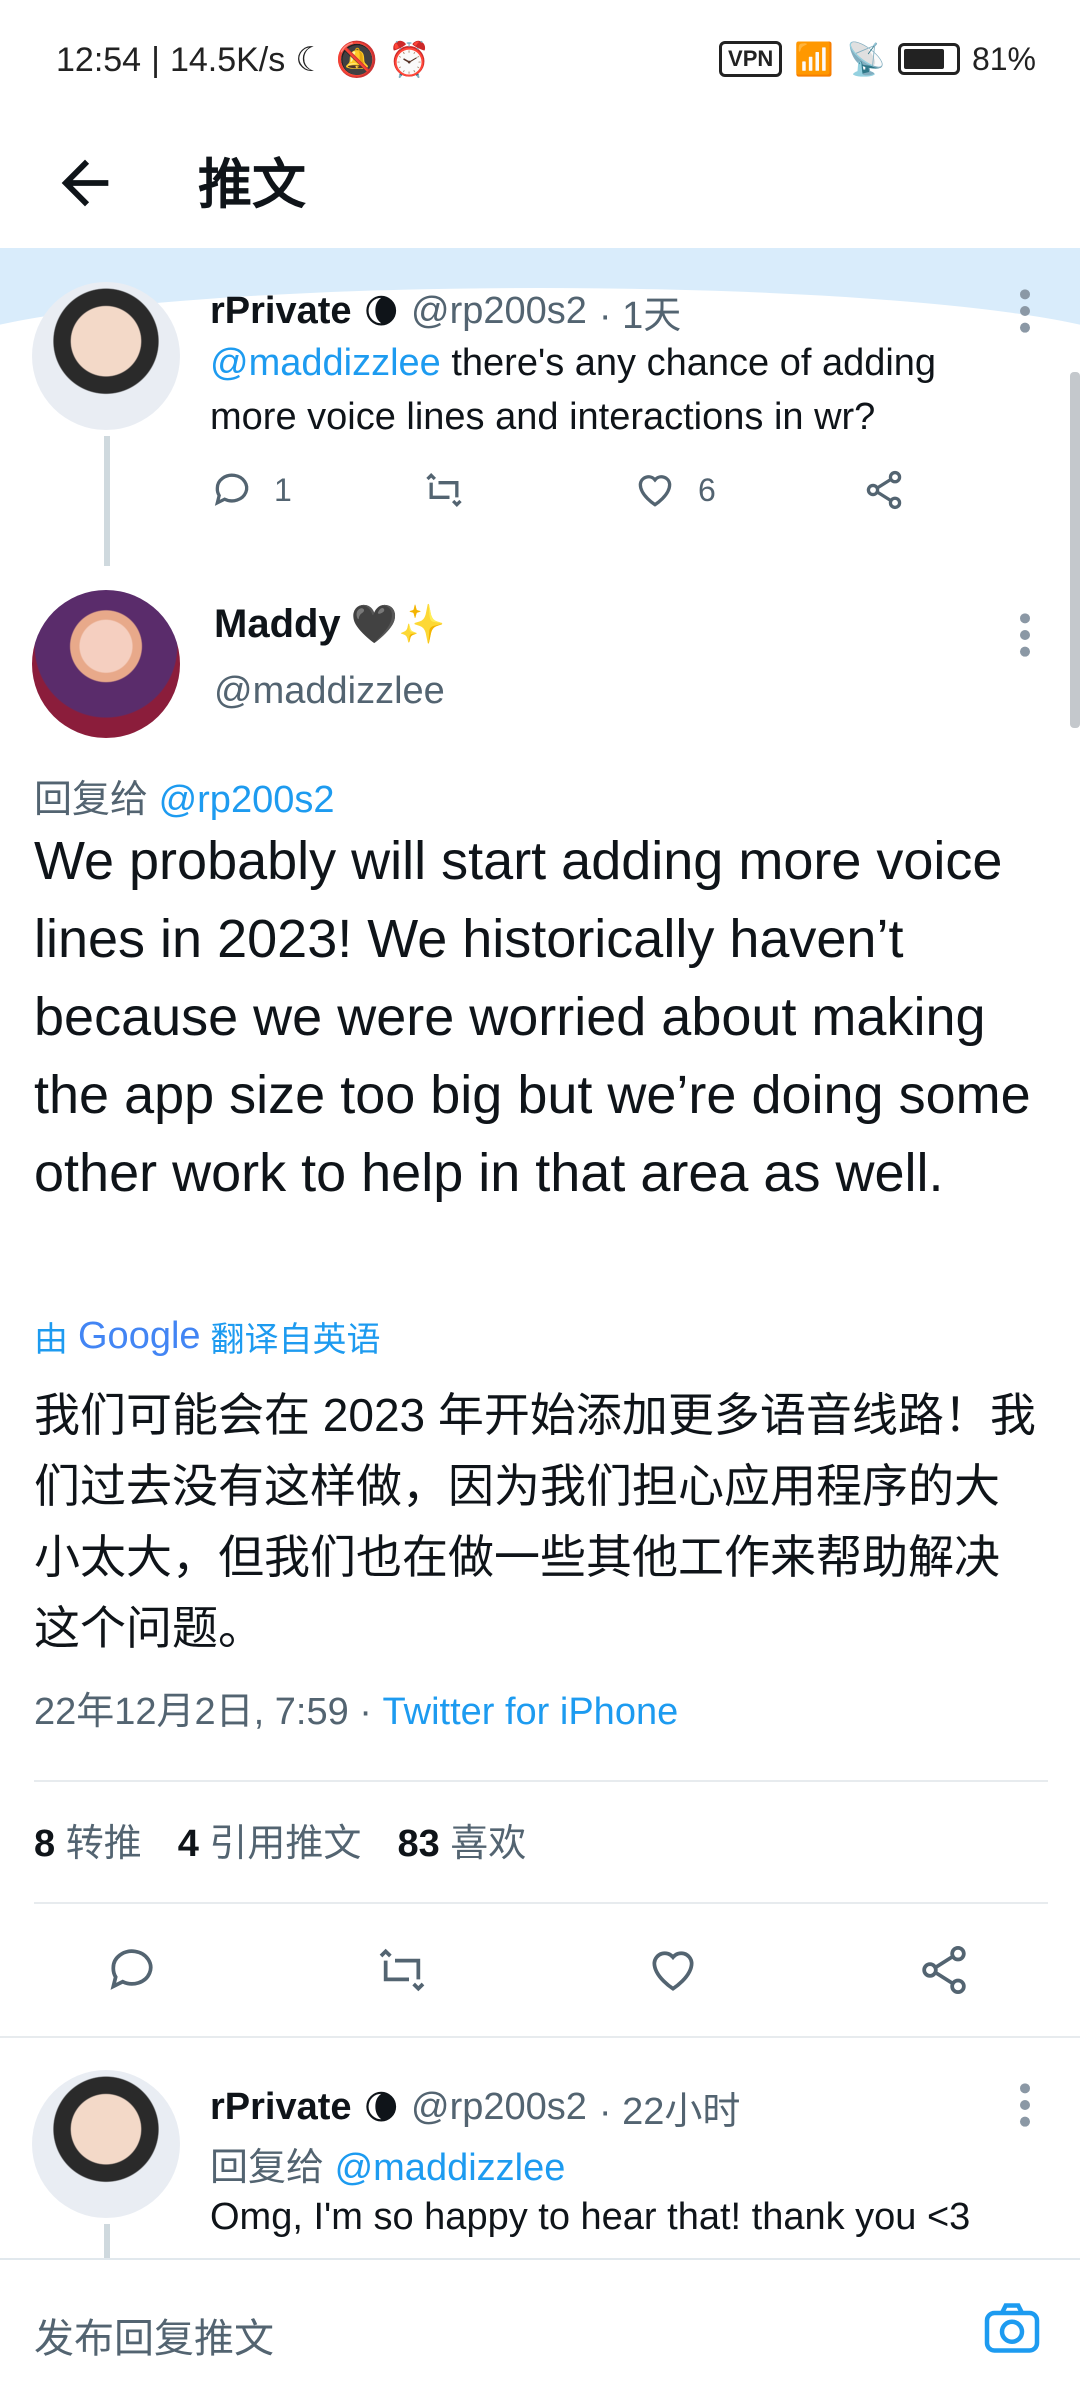 The width and height of the screenshot is (1080, 2402). What do you see at coordinates (99, 59) in the screenshot?
I see `status-time: 12:54` at bounding box center [99, 59].